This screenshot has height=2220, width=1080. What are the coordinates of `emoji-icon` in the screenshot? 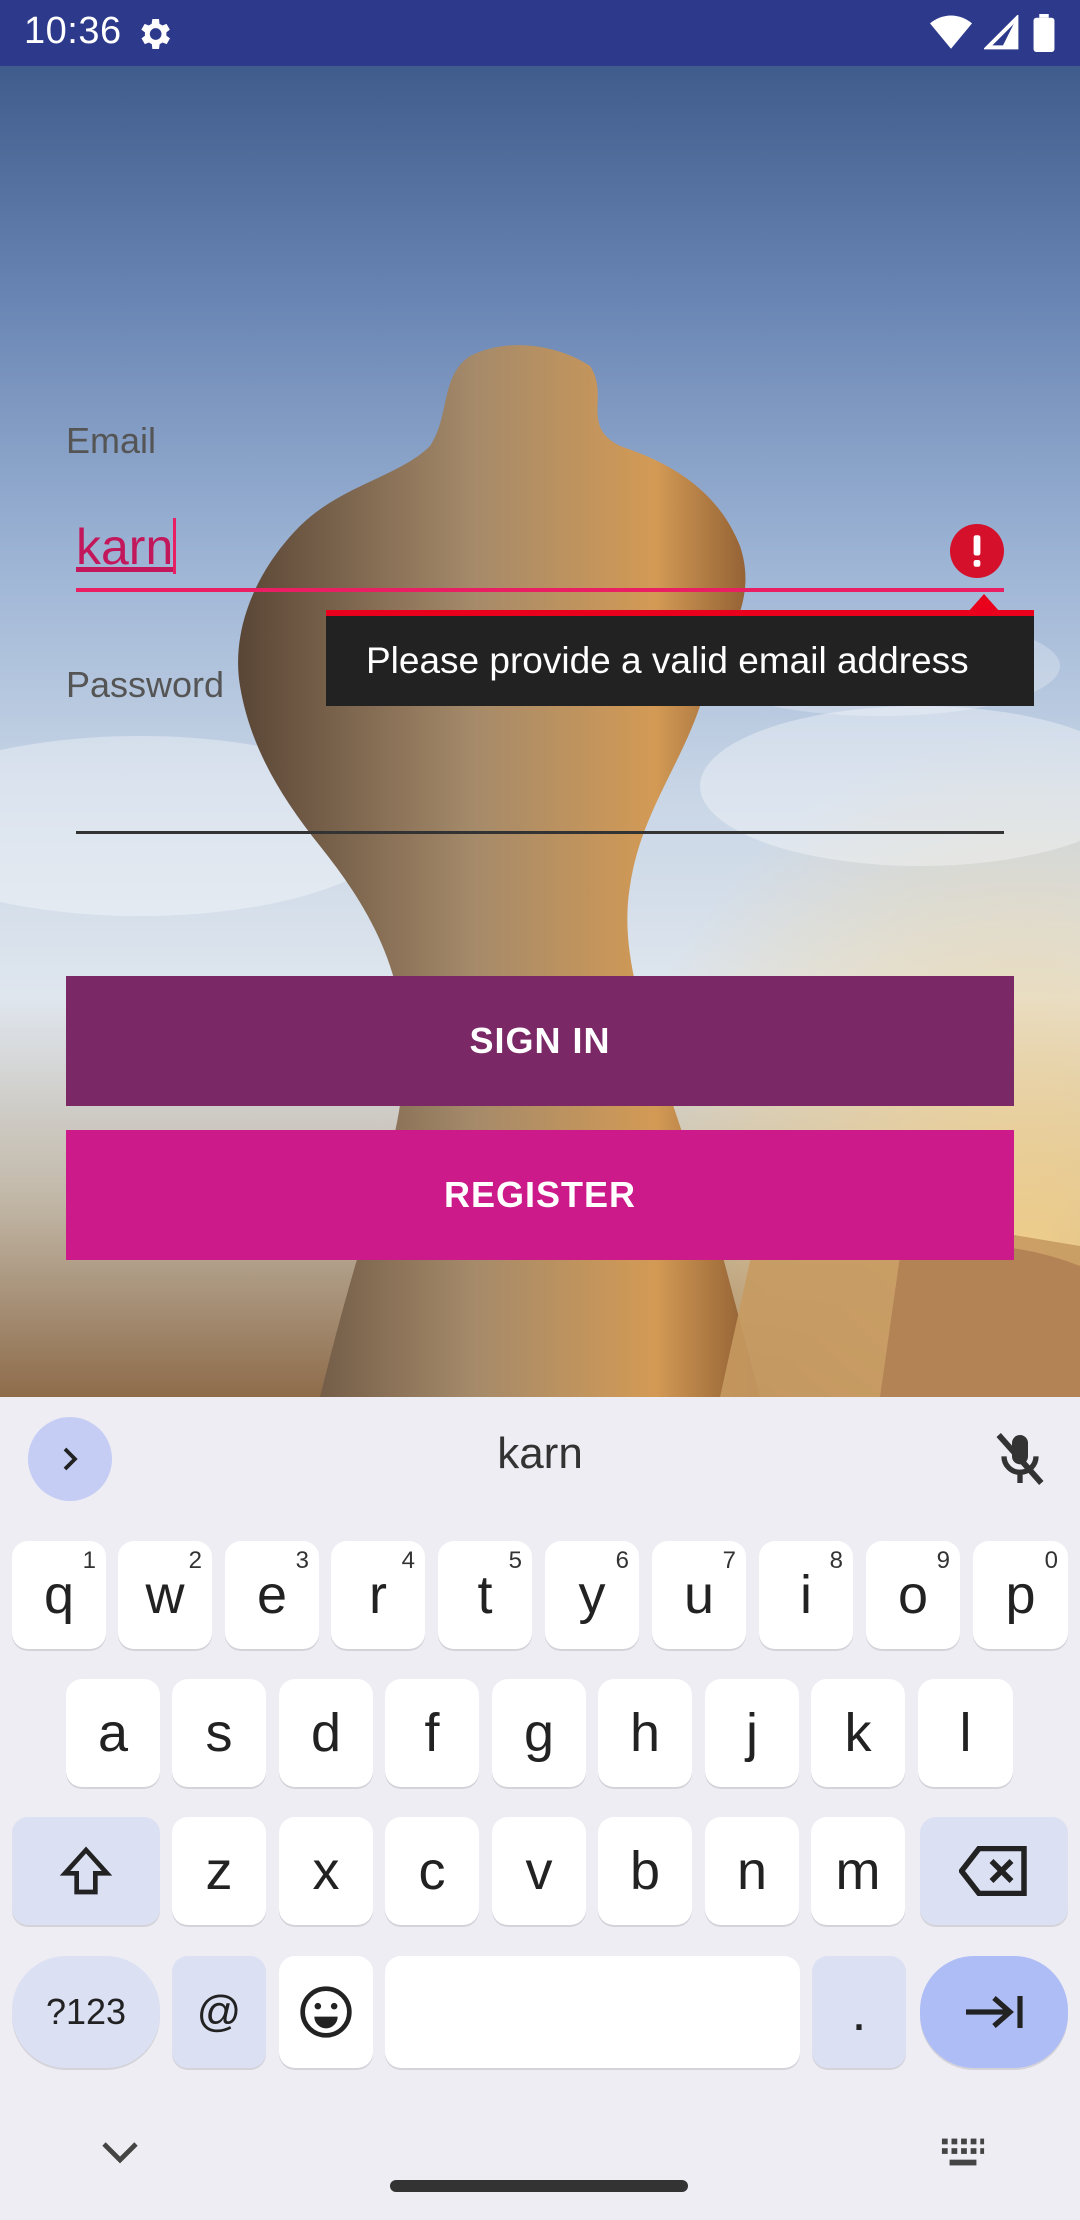 It's located at (326, 2012).